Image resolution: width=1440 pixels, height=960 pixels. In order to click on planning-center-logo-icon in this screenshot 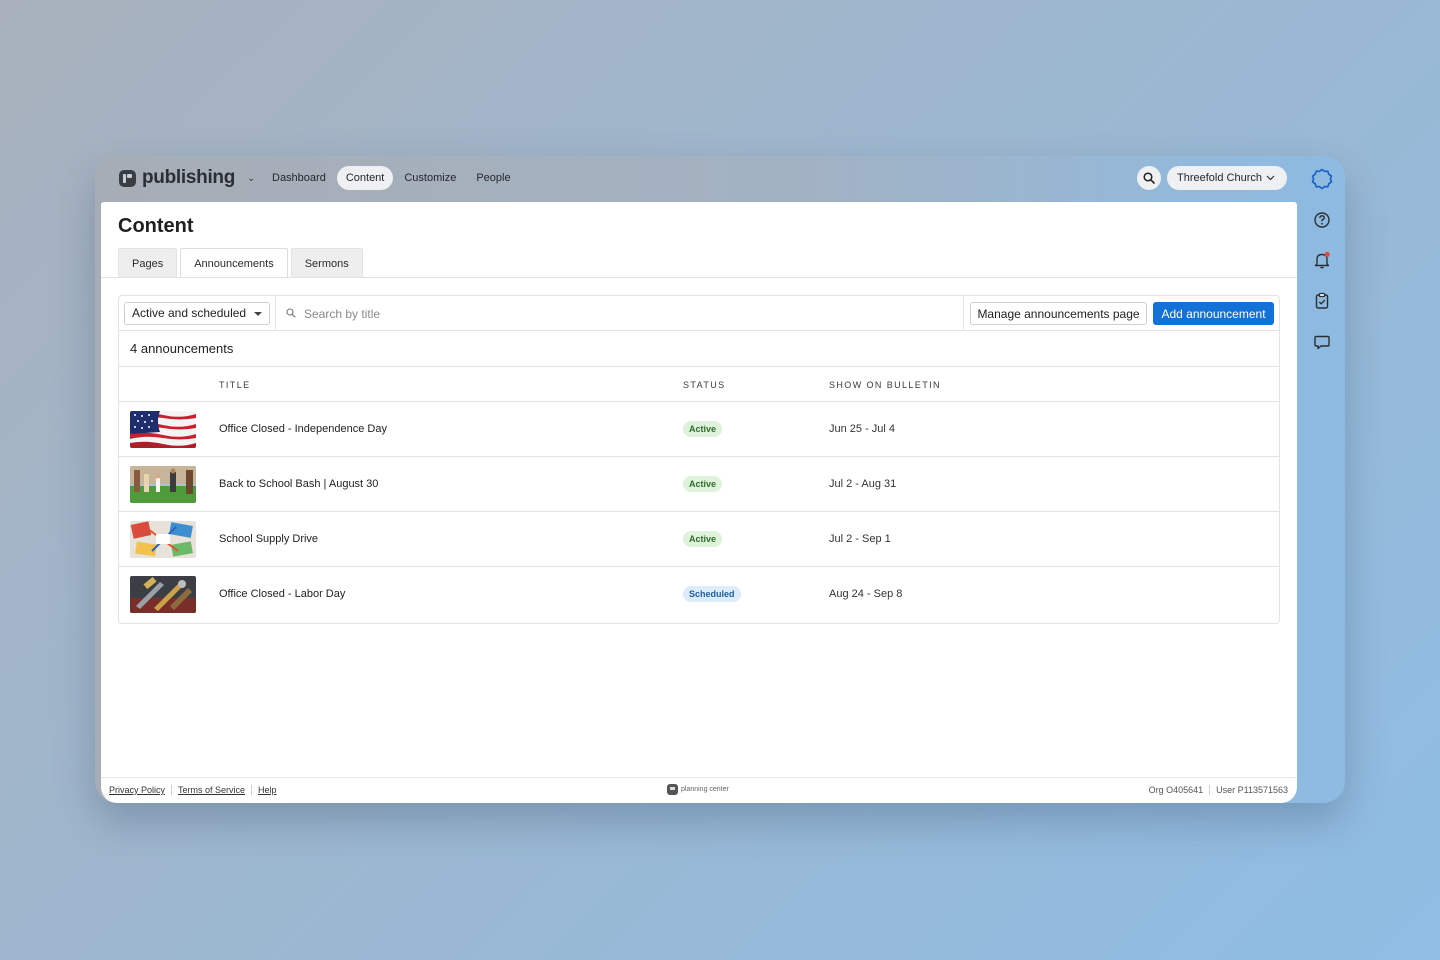, I will do `click(672, 789)`.